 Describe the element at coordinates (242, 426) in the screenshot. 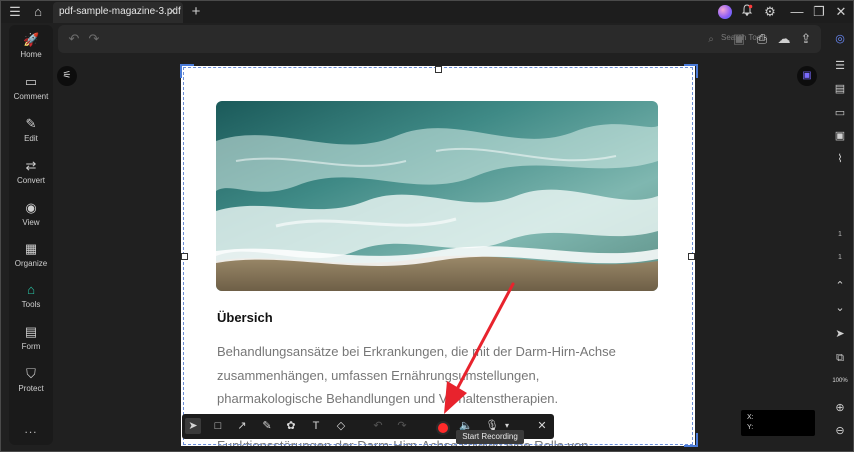

I see `arrow-tool-icon: ↗` at that location.